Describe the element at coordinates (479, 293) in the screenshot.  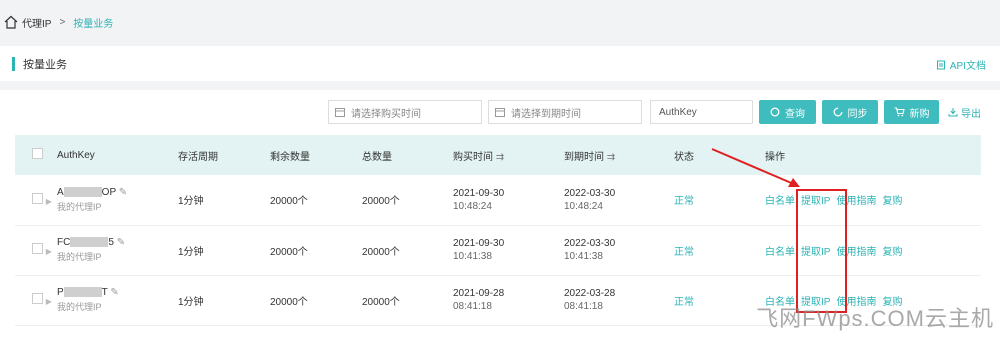
I see `buy-date: 2021-09-28` at that location.